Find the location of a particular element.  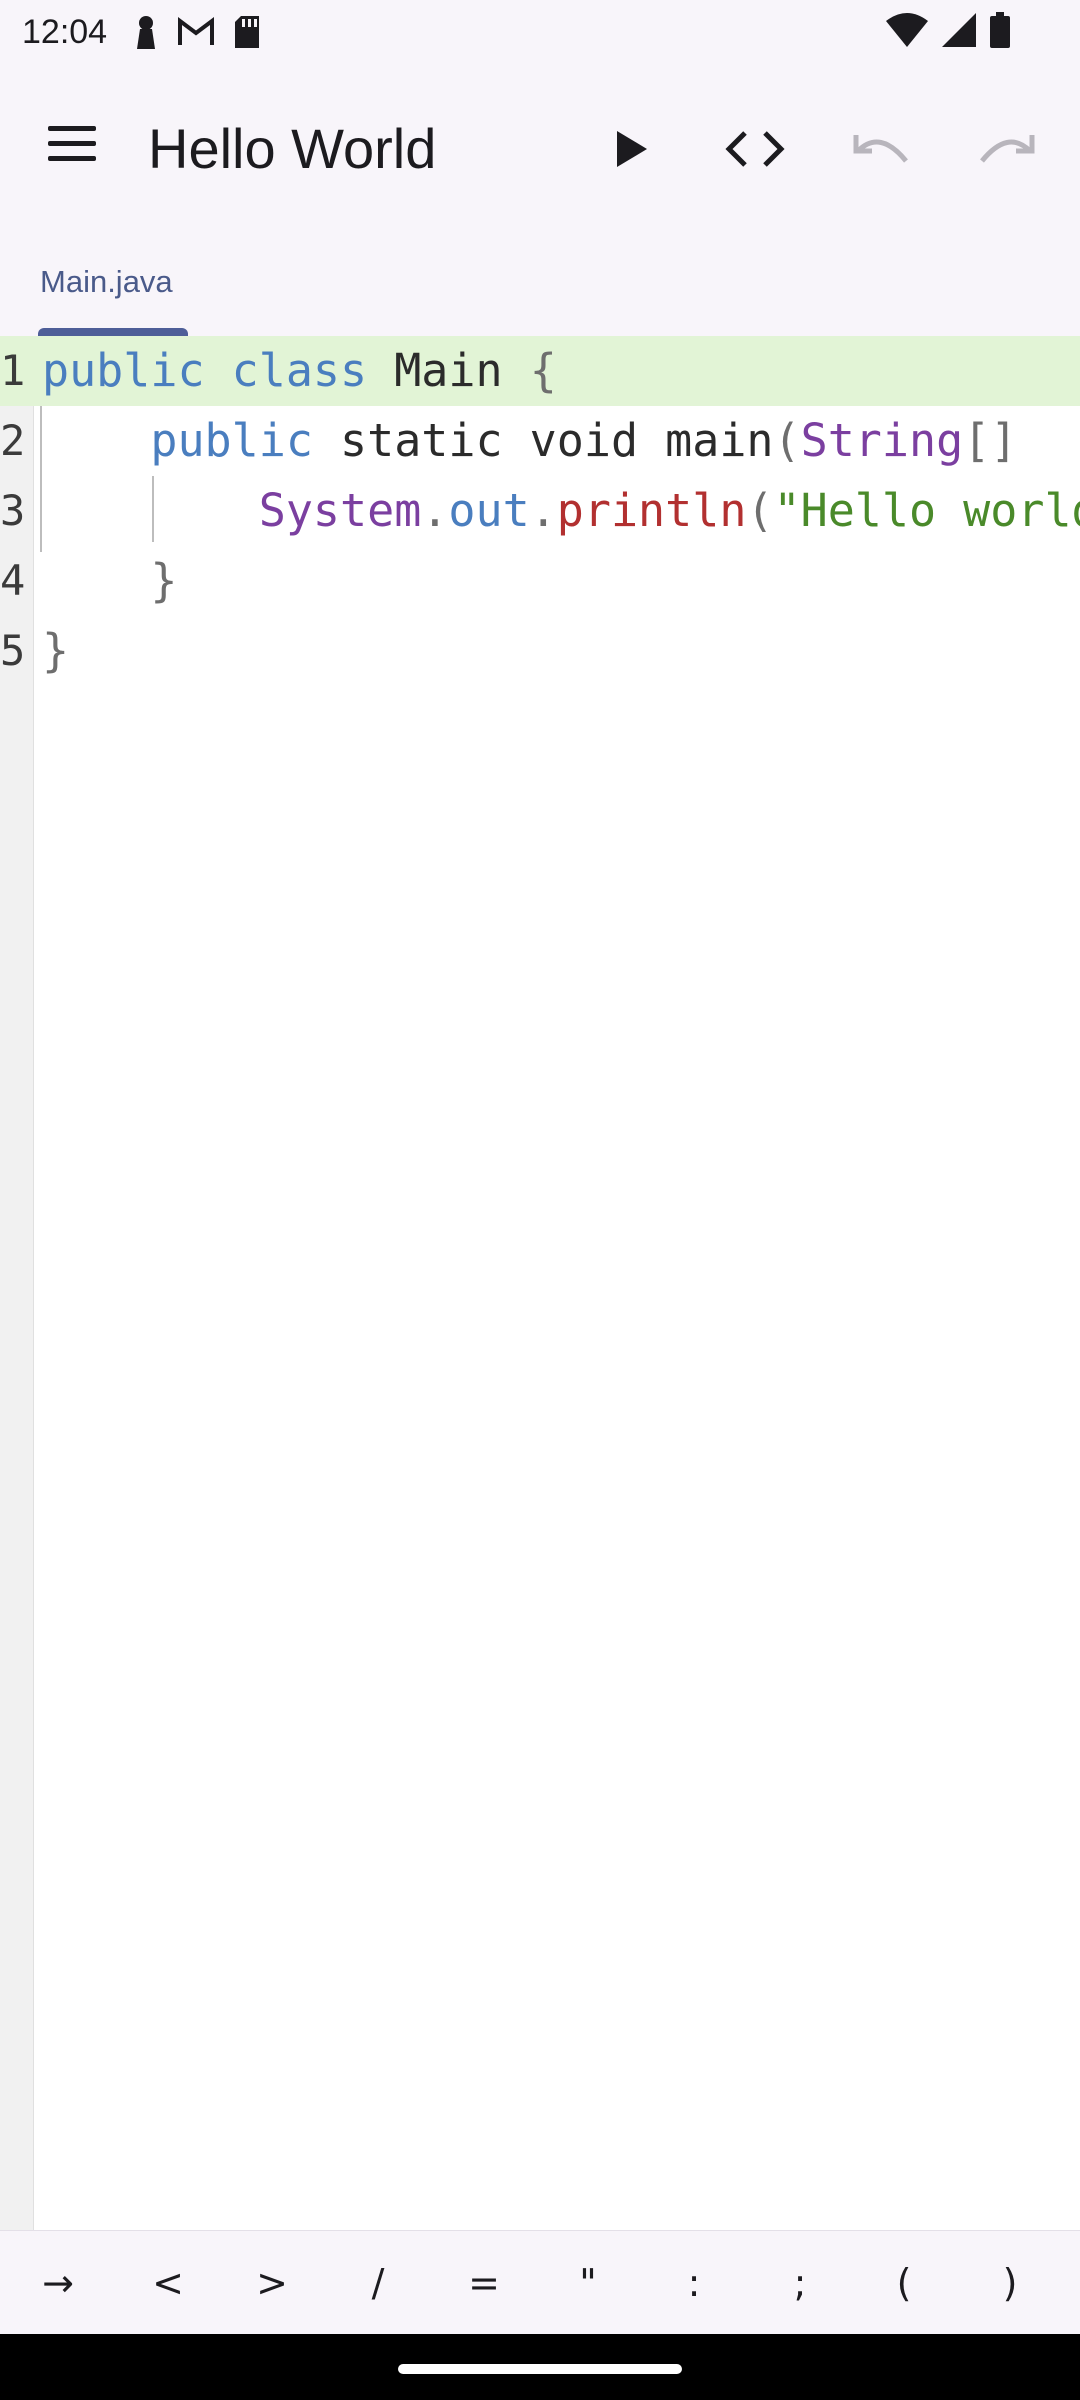

code-line: 3 System.out.println("Hello world is located at coordinates (540, 511).